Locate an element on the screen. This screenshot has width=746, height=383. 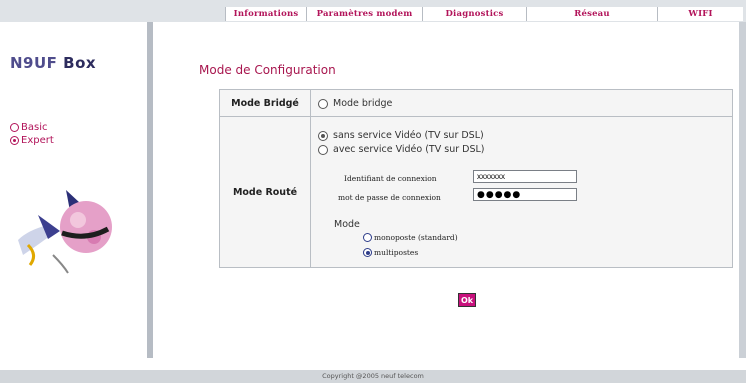
routed-label: Mode Routé is located at coordinates (265, 192).